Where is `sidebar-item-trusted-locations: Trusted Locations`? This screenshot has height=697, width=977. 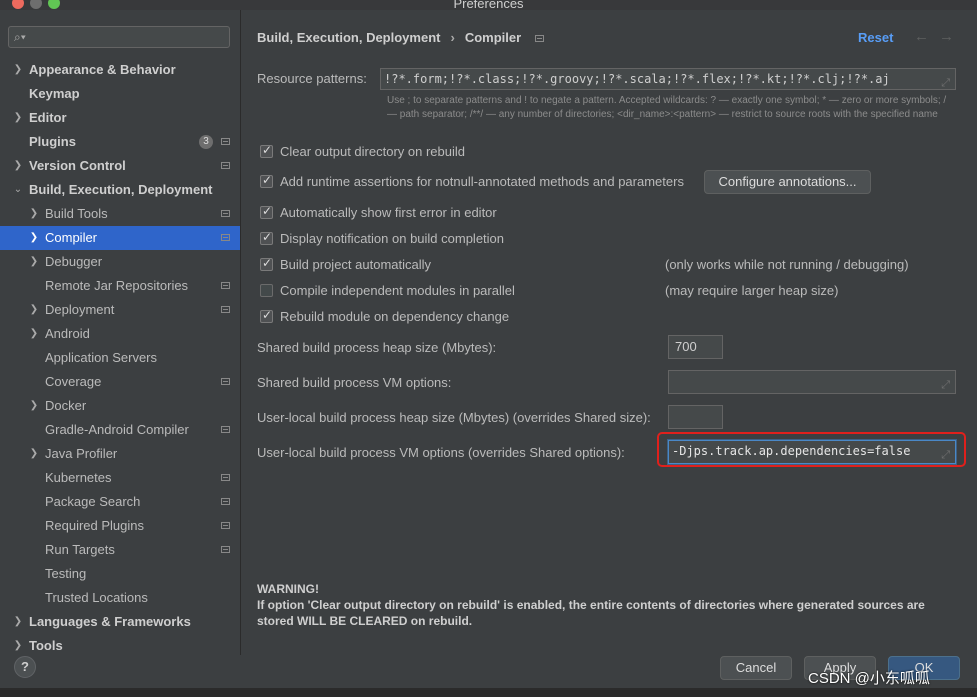 sidebar-item-trusted-locations: Trusted Locations is located at coordinates (120, 598).